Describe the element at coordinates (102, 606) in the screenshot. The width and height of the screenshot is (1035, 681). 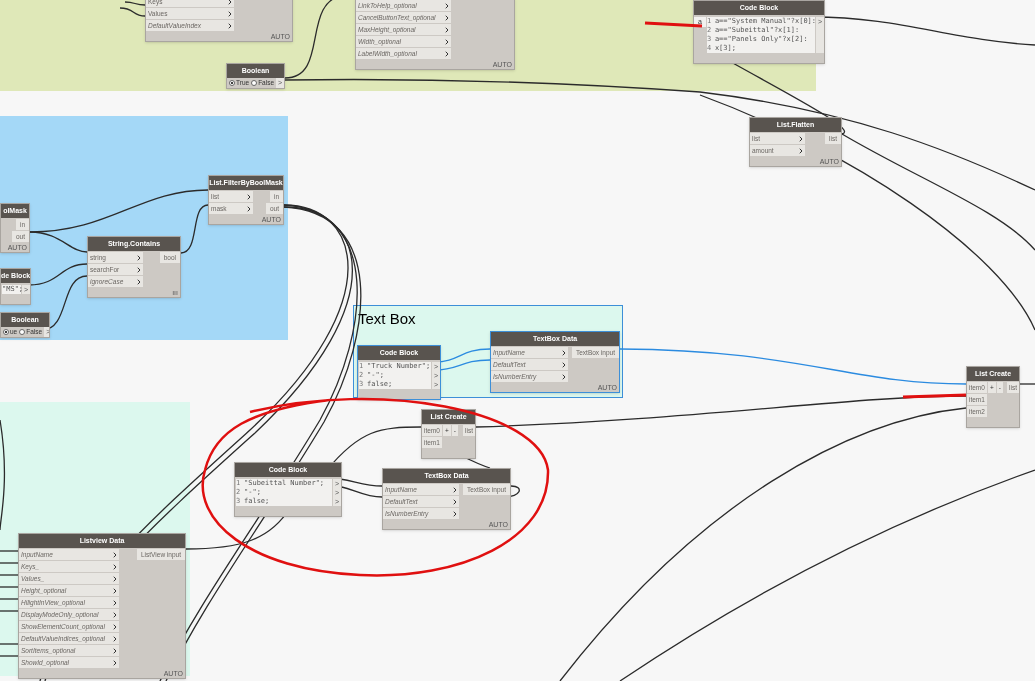
I see `graph-node` at that location.